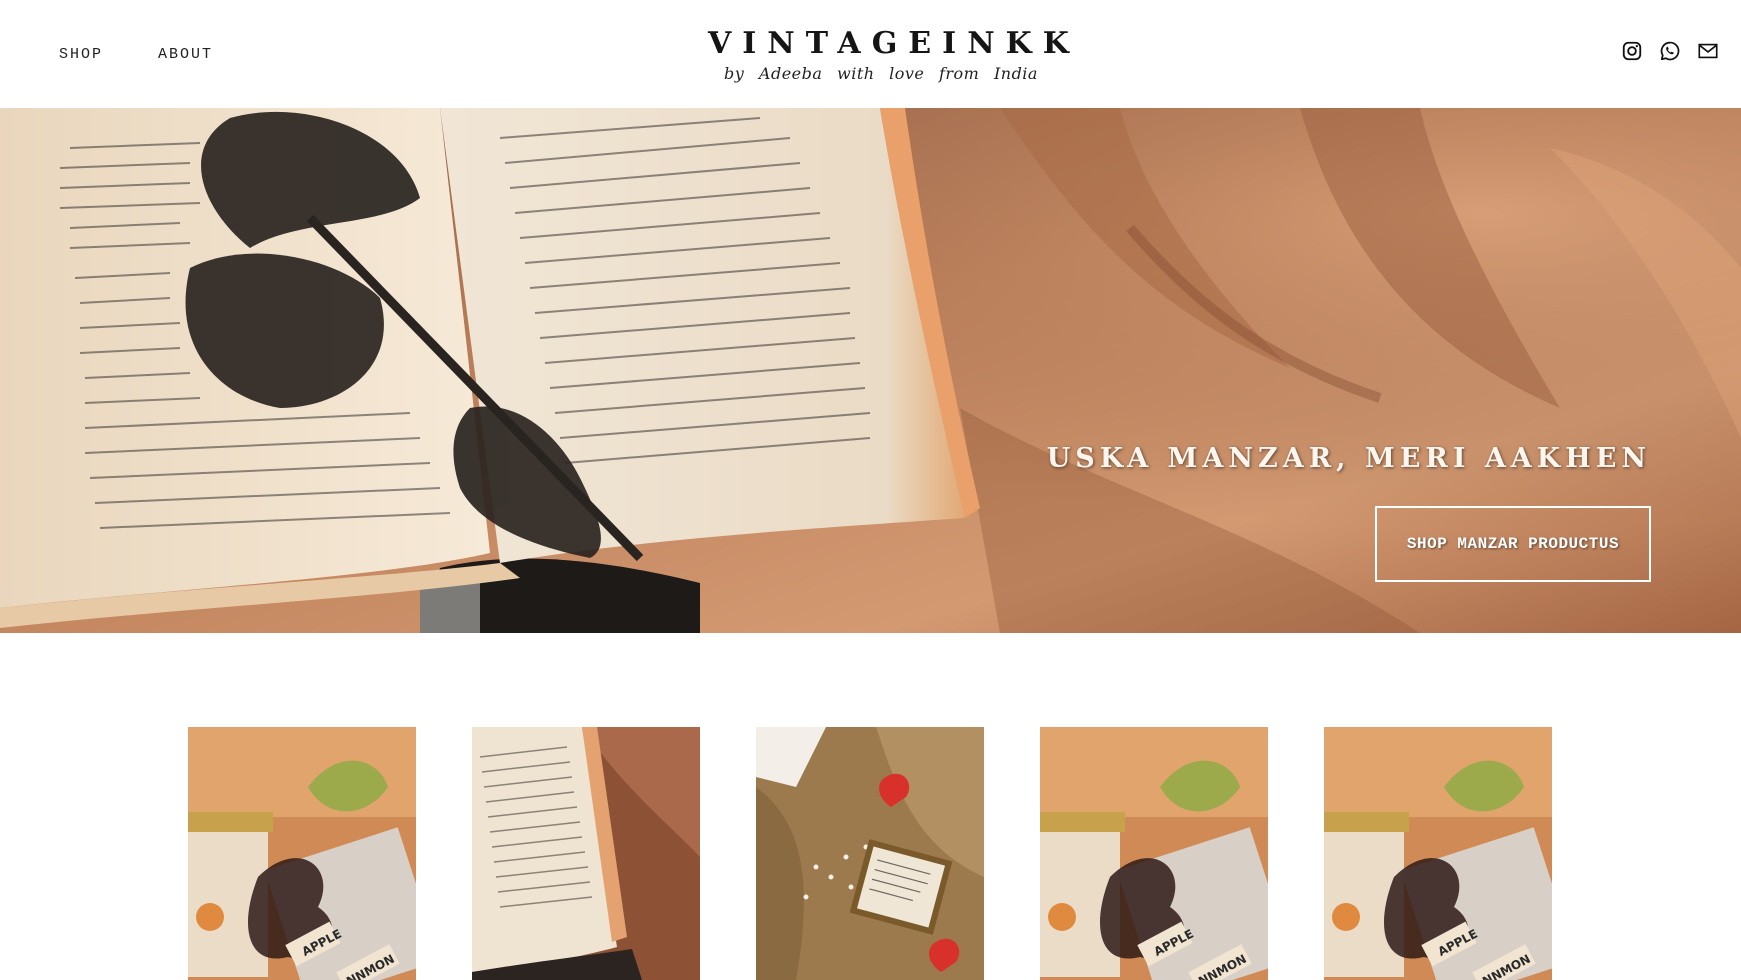 This screenshot has height=980, width=1741. I want to click on logo-title: VINTAGEINKK, so click(894, 43).